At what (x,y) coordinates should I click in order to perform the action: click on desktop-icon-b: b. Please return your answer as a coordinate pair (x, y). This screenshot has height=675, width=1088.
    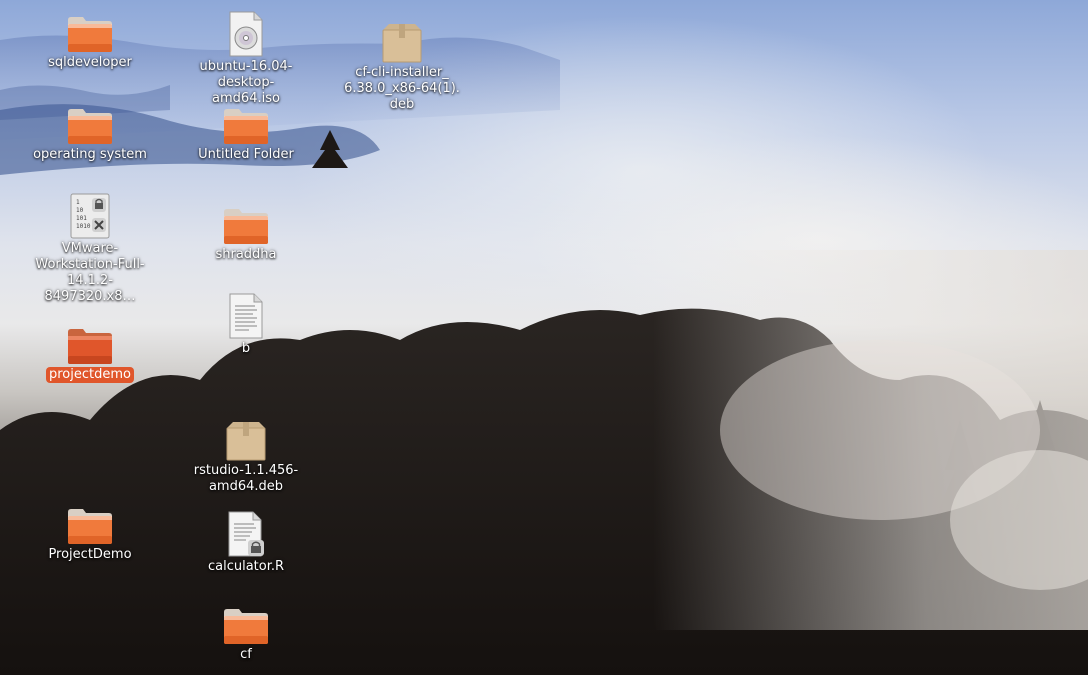
    Looking at the image, I should click on (246, 323).